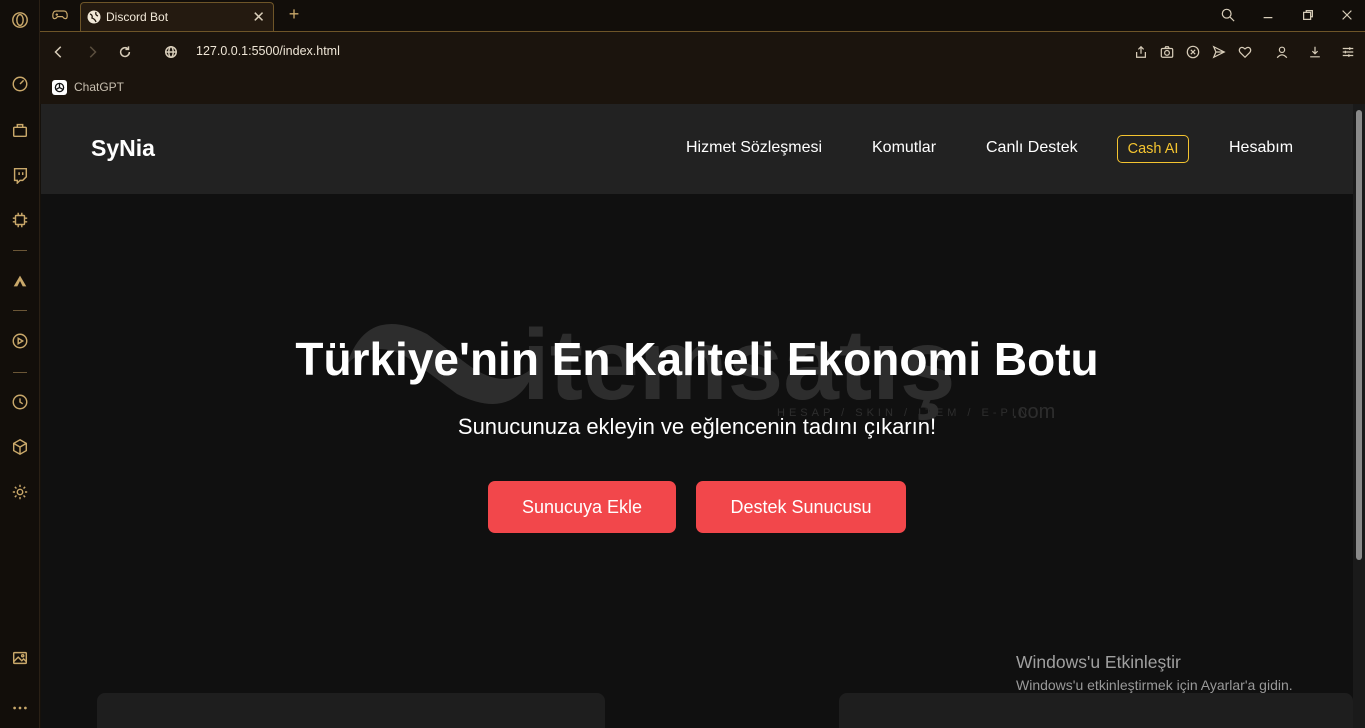 Image resolution: width=1365 pixels, height=728 pixels. Describe the element at coordinates (1245, 52) in the screenshot. I see `heart-icon` at that location.